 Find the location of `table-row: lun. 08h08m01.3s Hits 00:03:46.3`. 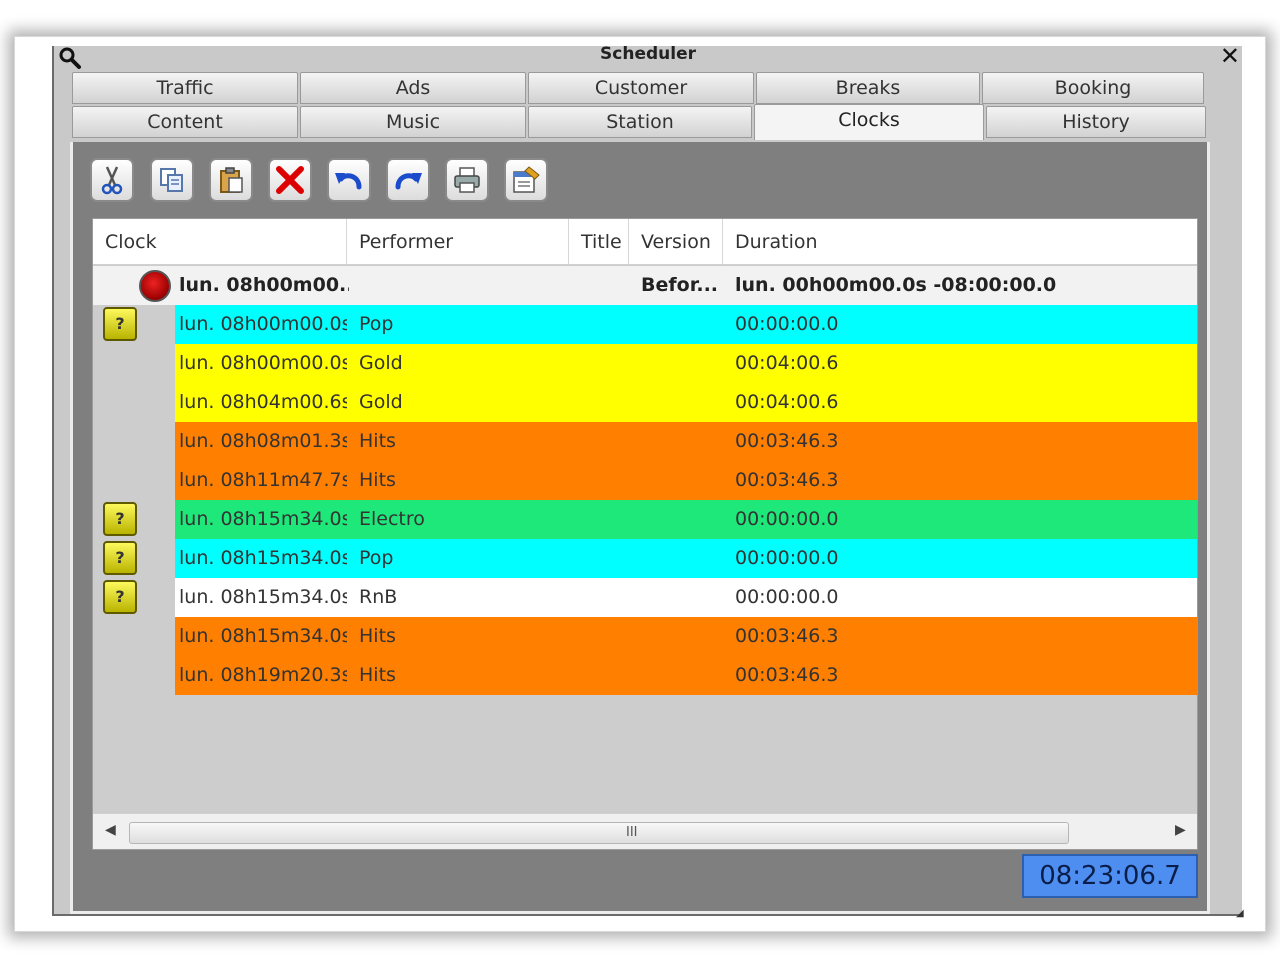

table-row: lun. 08h08m01.3s Hits 00:03:46.3 is located at coordinates (645, 441).